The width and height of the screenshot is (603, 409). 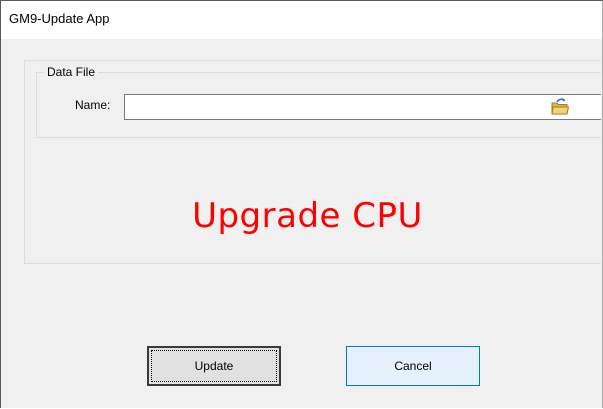 I want to click on name-label: Name:, so click(x=93, y=105).